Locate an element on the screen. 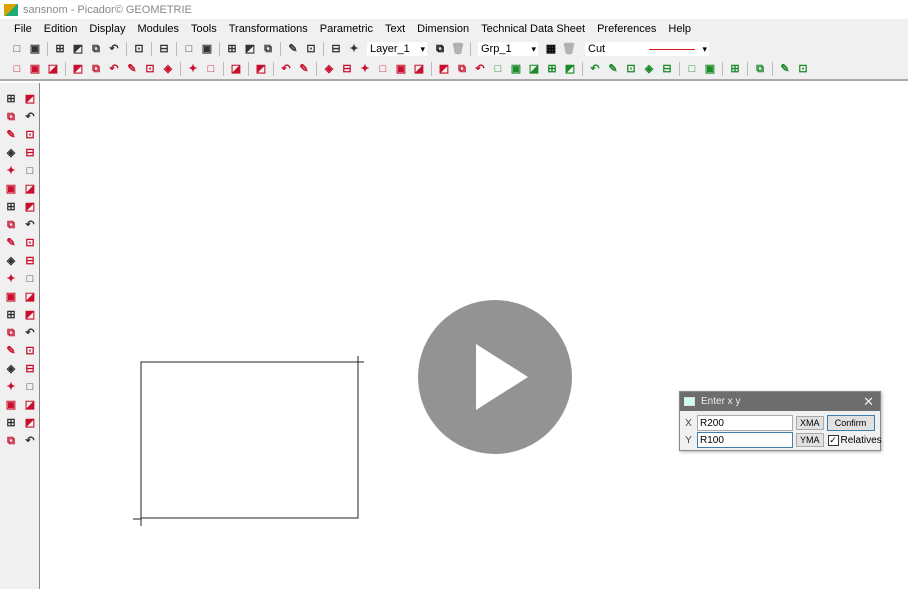 The width and height of the screenshot is (908, 589). menu-edition: Edition is located at coordinates (61, 29).